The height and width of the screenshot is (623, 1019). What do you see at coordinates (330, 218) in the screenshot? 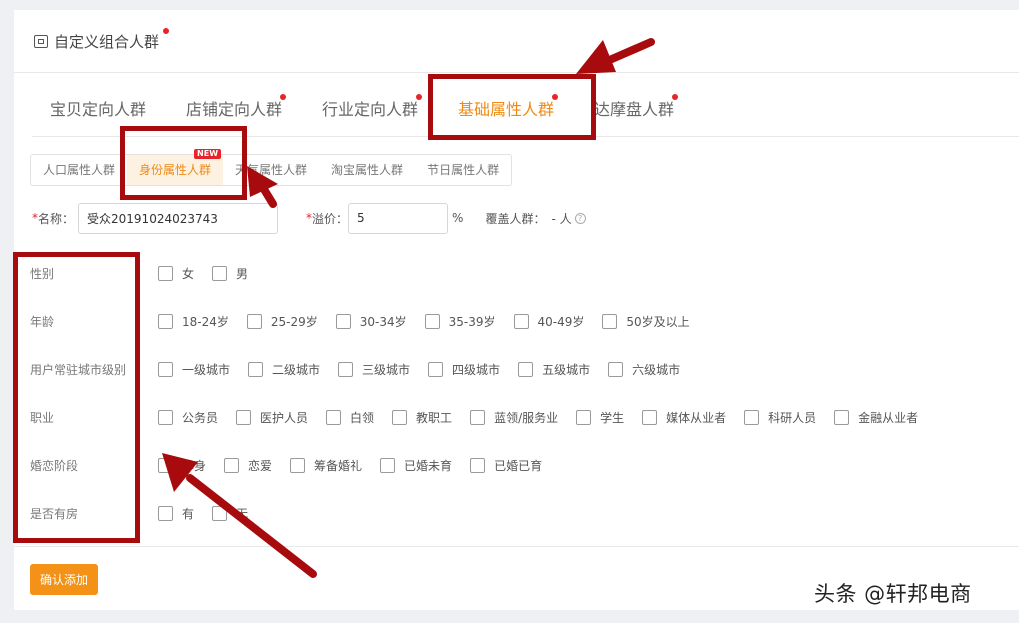
I see `premium-label: 溢价：` at bounding box center [330, 218].